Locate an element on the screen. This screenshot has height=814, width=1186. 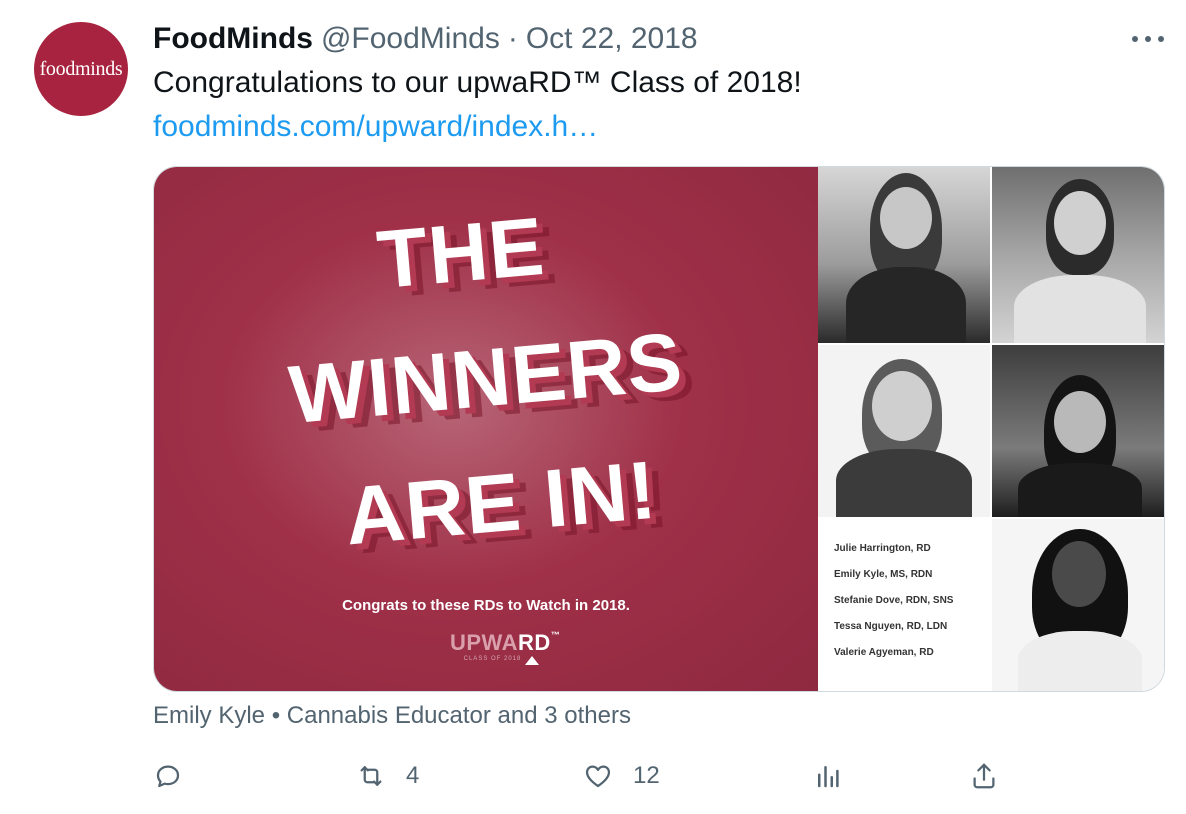
retweet-icon is located at coordinates (371, 776).